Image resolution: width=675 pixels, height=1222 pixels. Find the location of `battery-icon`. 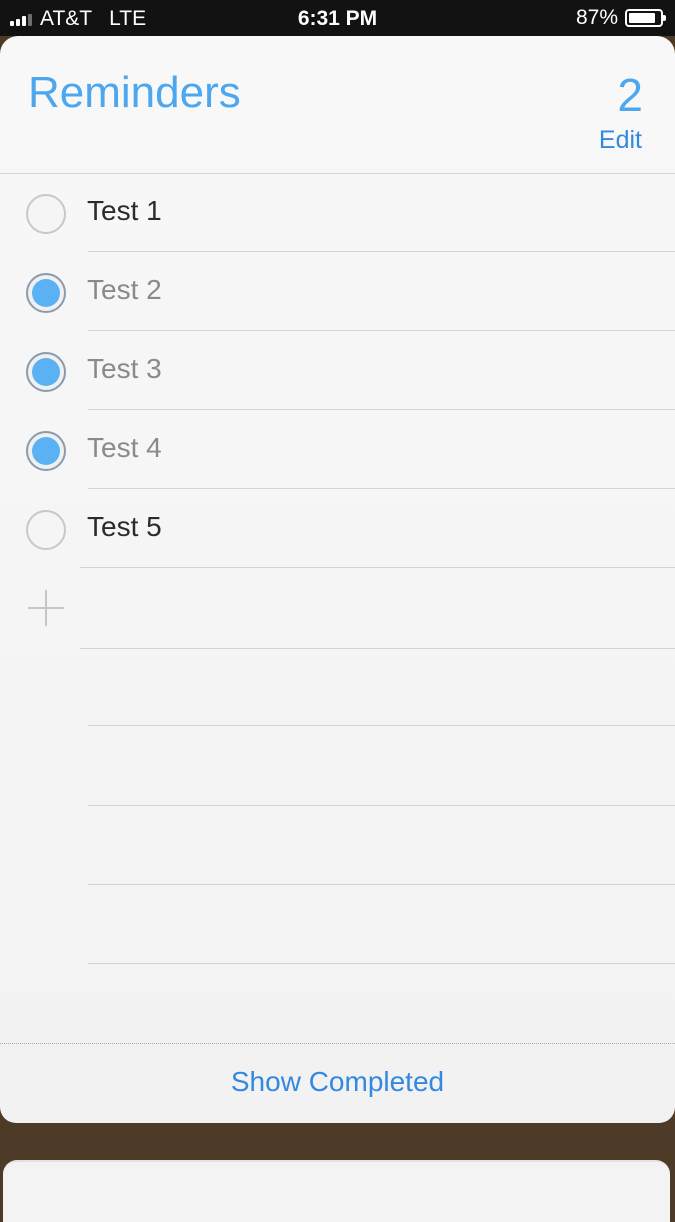

battery-icon is located at coordinates (645, 18).